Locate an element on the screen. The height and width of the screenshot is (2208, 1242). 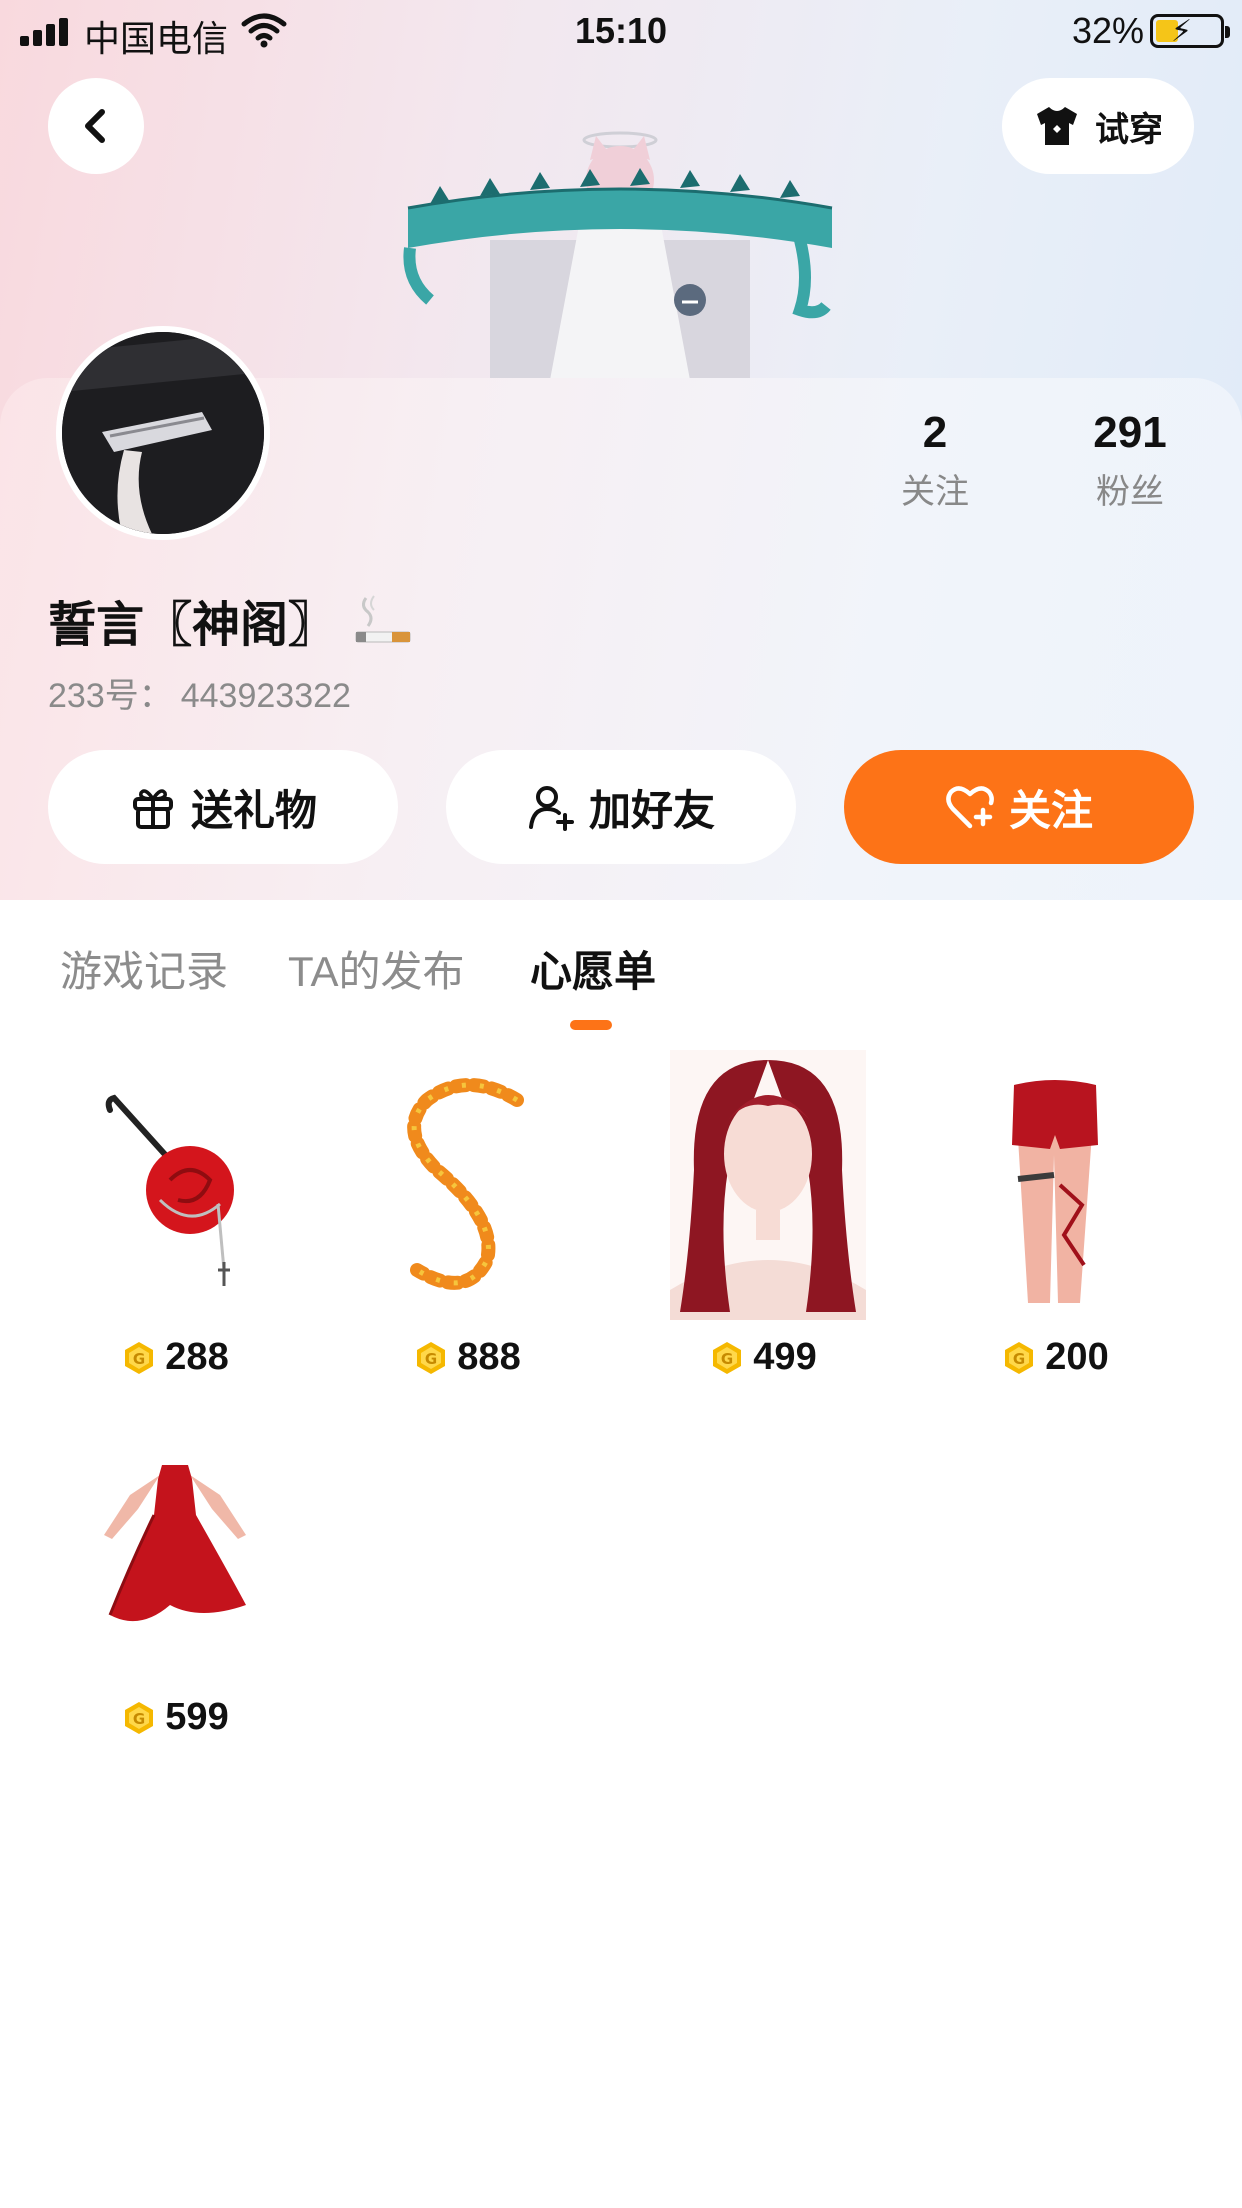
fans-count: 291 is located at coordinates (1130, 432).